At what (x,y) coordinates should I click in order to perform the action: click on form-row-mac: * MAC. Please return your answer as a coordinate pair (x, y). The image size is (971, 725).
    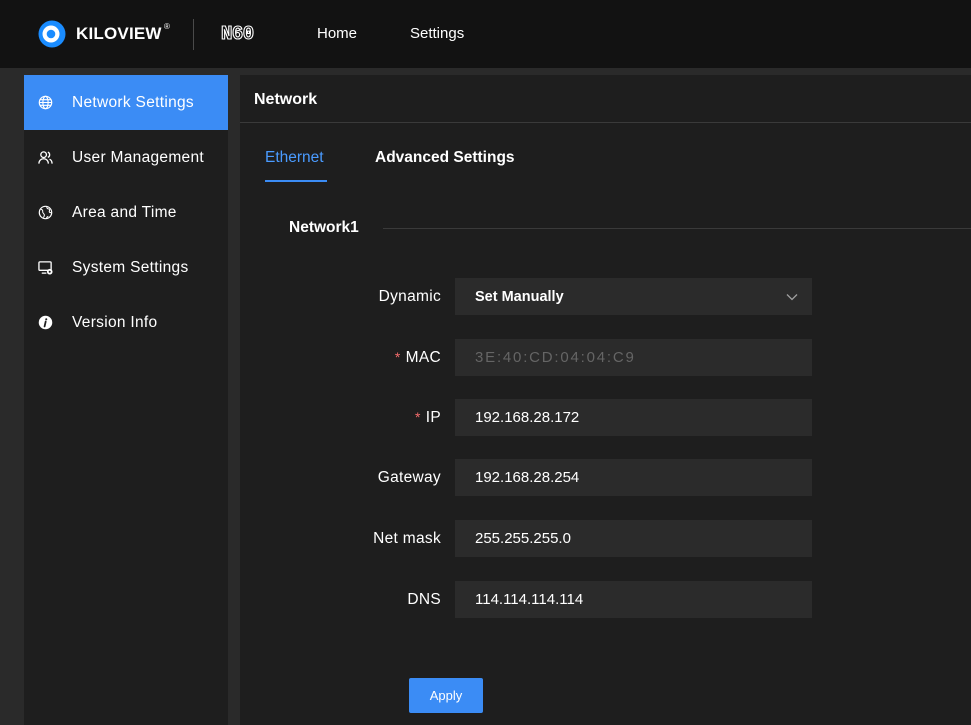
    Looking at the image, I should click on (605, 357).